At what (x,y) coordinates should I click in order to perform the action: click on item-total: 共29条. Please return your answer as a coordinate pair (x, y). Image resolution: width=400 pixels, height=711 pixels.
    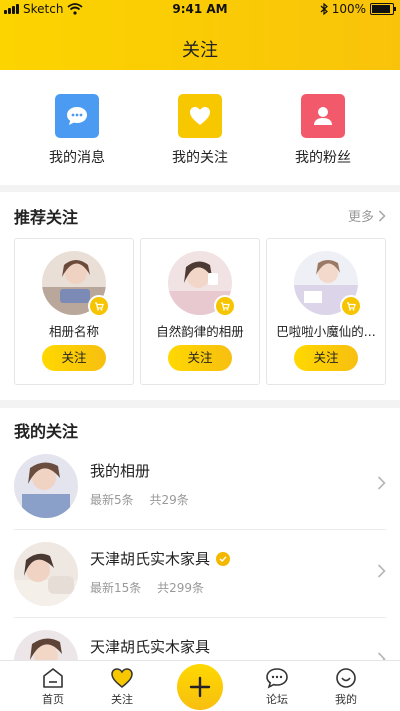
    Looking at the image, I should click on (169, 500).